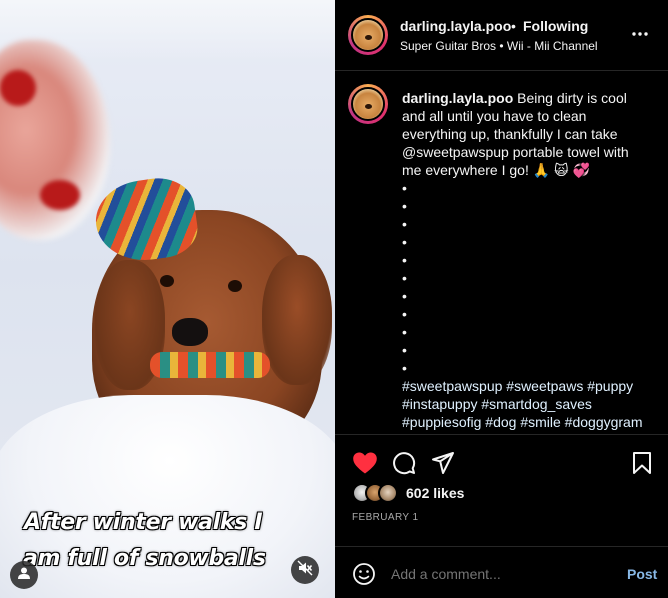 The width and height of the screenshot is (668, 598). Describe the element at coordinates (457, 98) in the screenshot. I see `caption-username: darling.layla.poo` at that location.